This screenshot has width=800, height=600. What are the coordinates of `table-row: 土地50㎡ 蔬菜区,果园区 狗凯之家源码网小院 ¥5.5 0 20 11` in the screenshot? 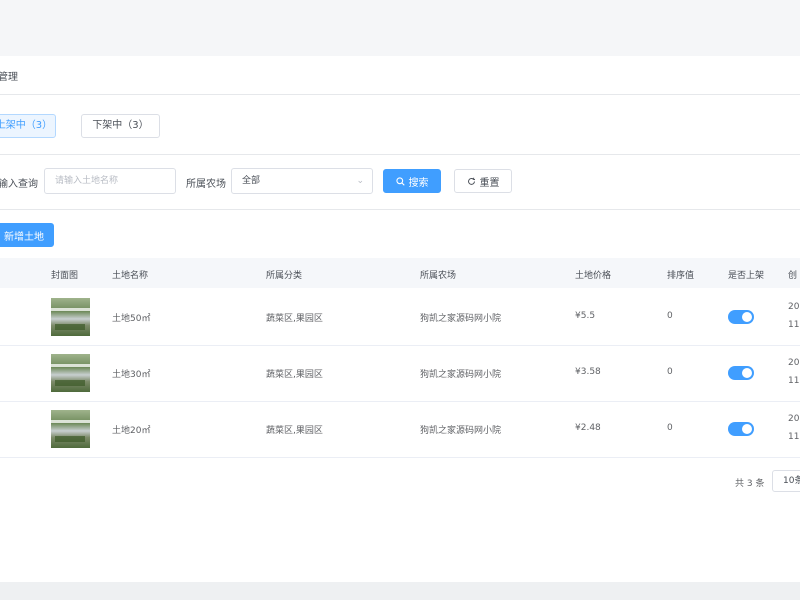 It's located at (400, 317).